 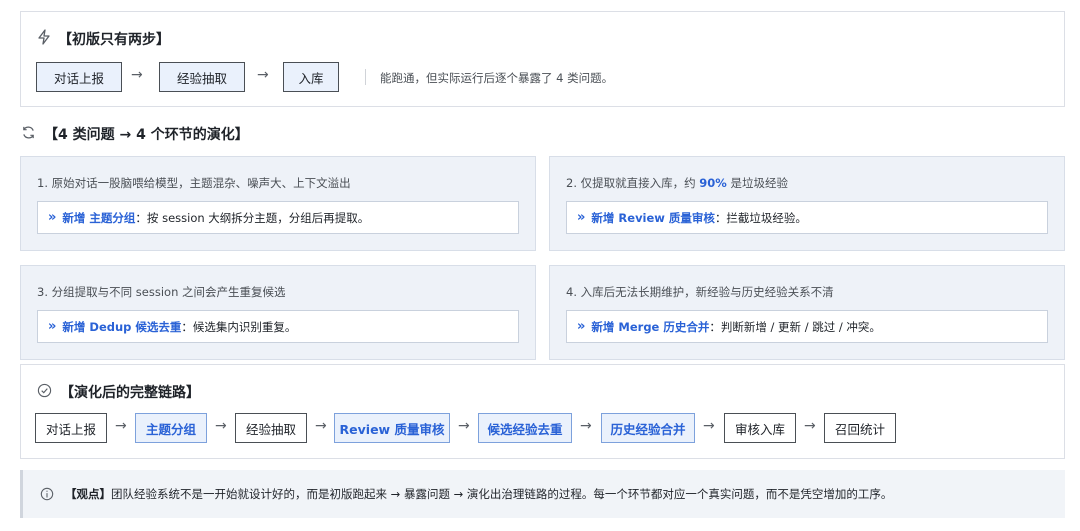 I want to click on solution-box: » 新增 Dedup 候选去重 ：候选集内识别重复。, so click(x=278, y=326).